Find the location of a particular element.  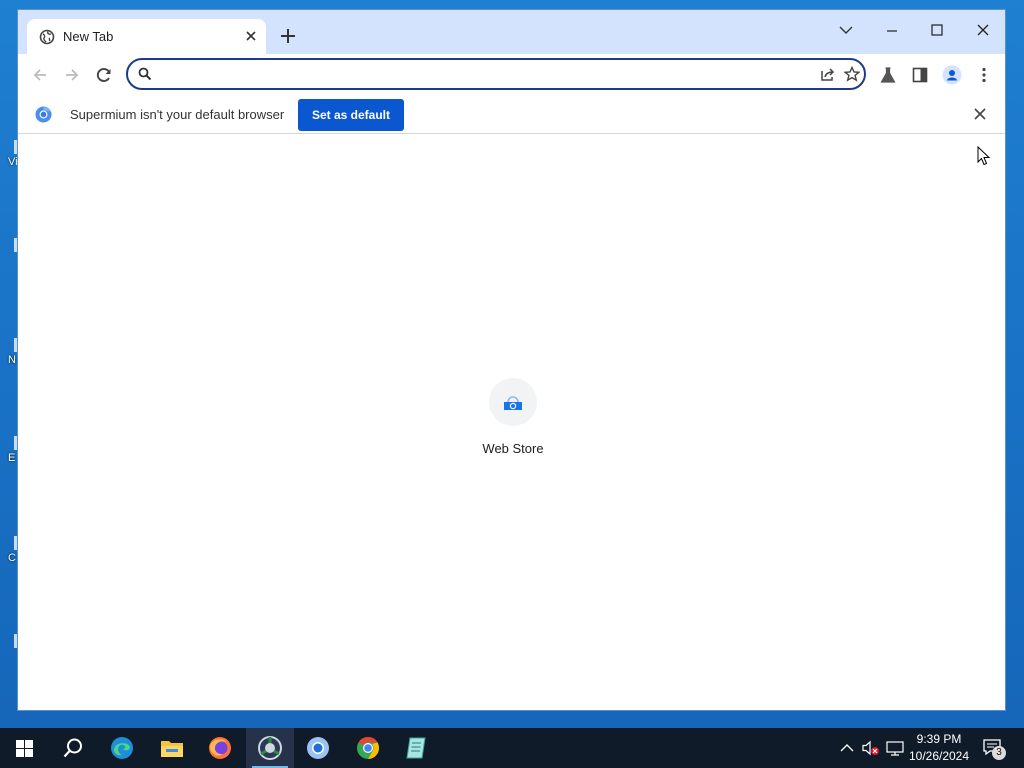

chevron-down-icon is located at coordinates (846, 30).